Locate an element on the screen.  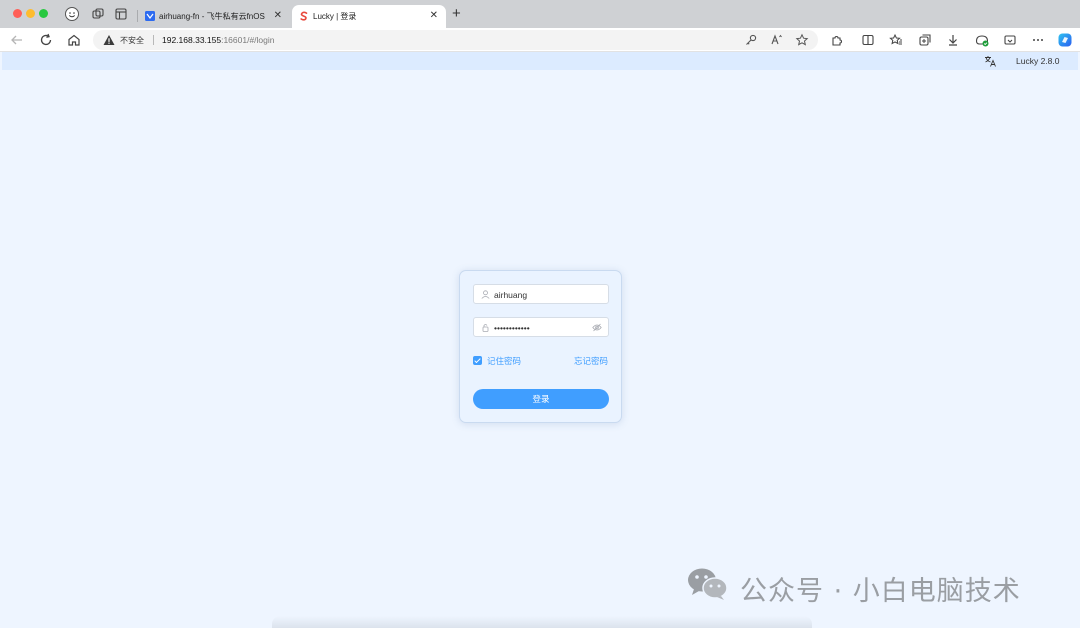
security-label: 不安全 is located at coordinates (132, 40).